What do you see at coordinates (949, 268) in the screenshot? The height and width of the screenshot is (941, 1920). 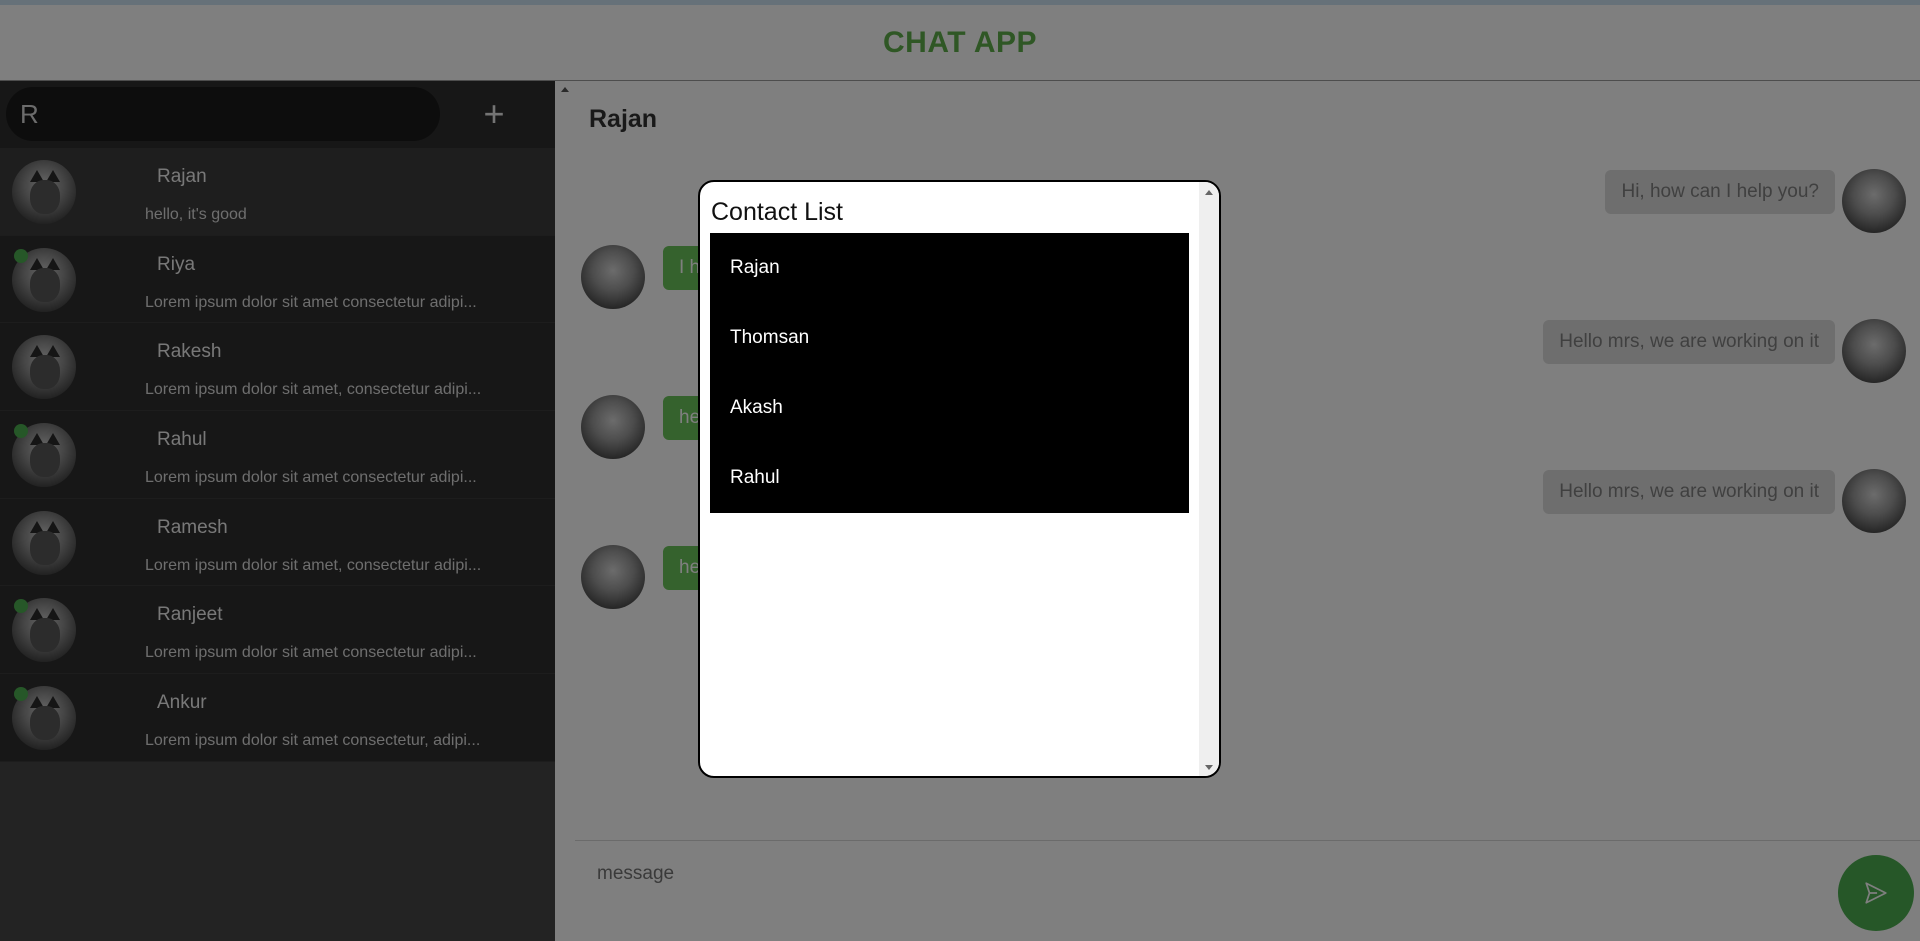 I see `modal-contact-item: Rajan` at bounding box center [949, 268].